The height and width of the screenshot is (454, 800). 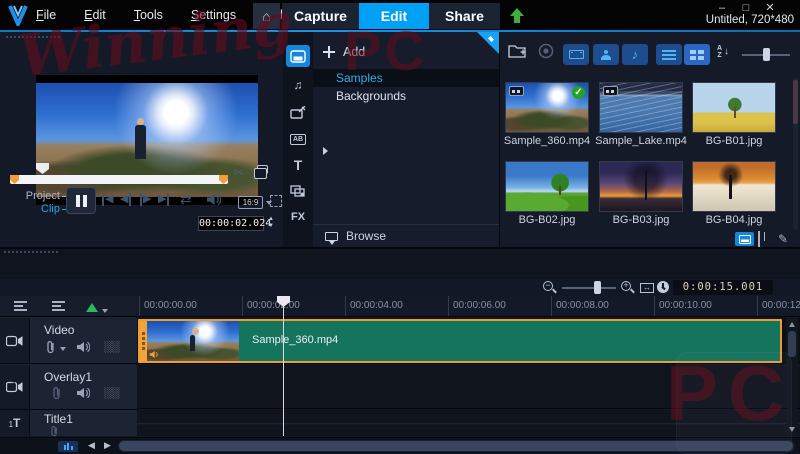 I want to click on capture-options-icon, so click(x=546, y=51).